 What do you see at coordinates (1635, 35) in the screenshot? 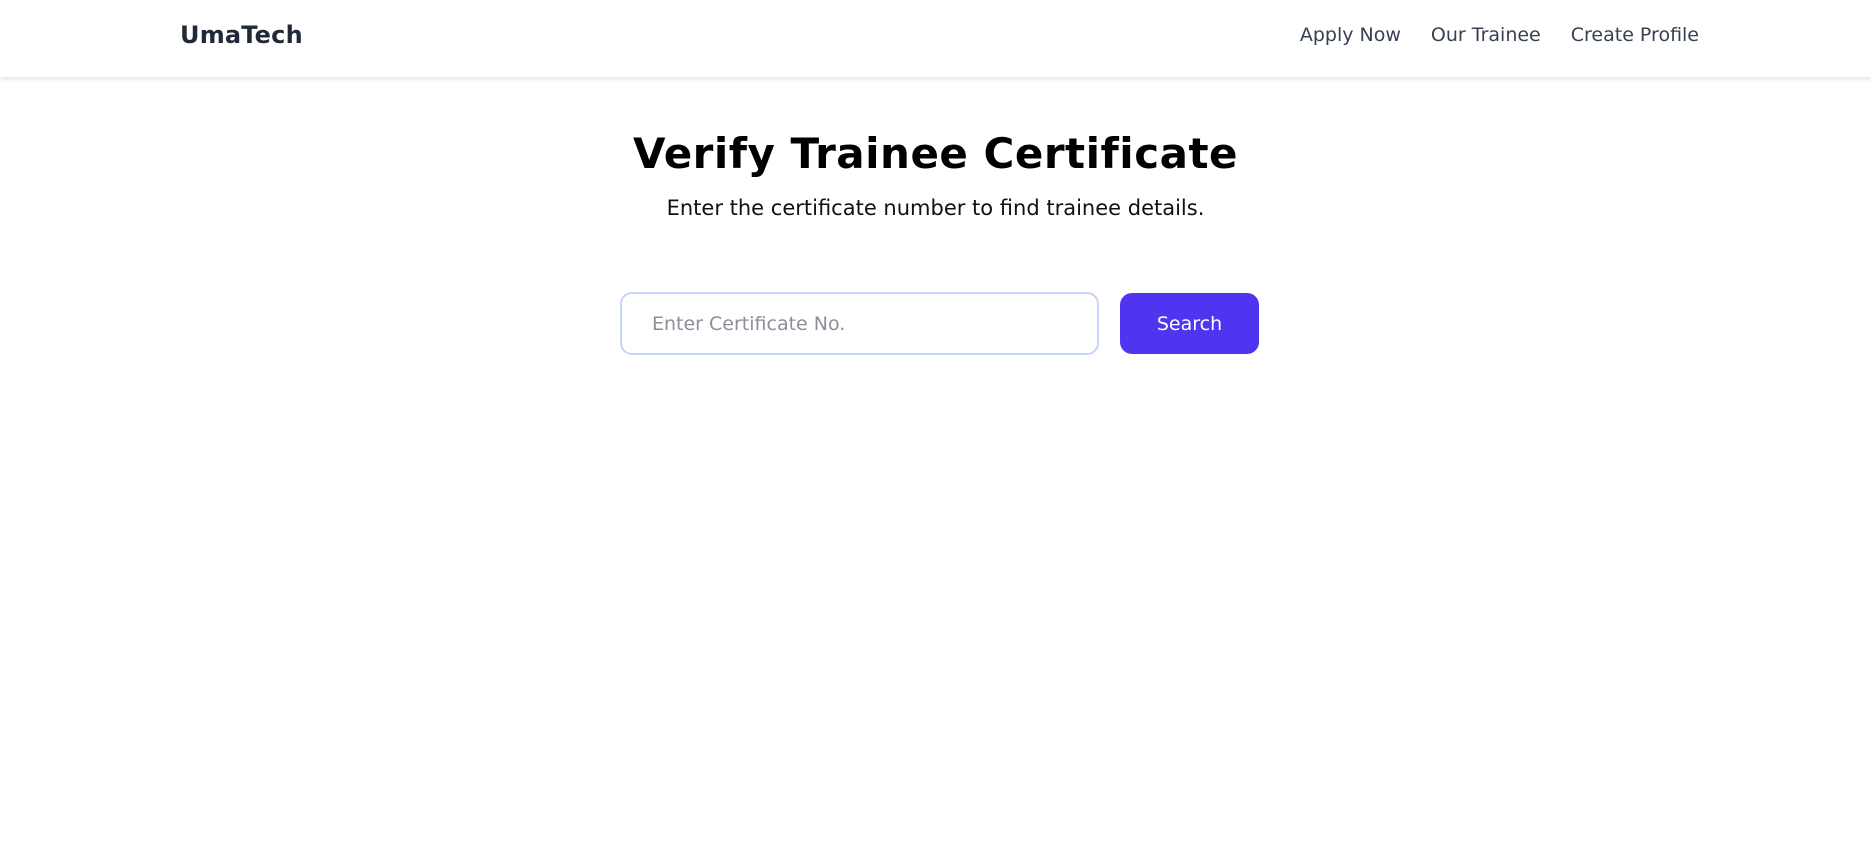
I see `nav-link-create-profile: Create Profile` at bounding box center [1635, 35].